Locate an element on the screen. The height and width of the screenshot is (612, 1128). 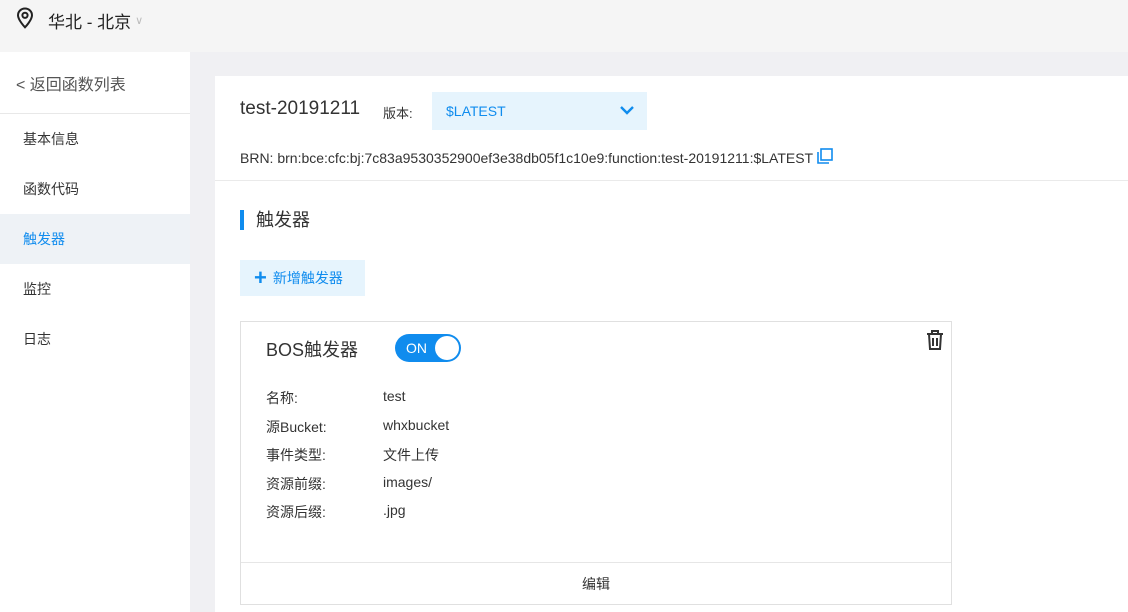
plus-icon: + is located at coordinates (260, 277).